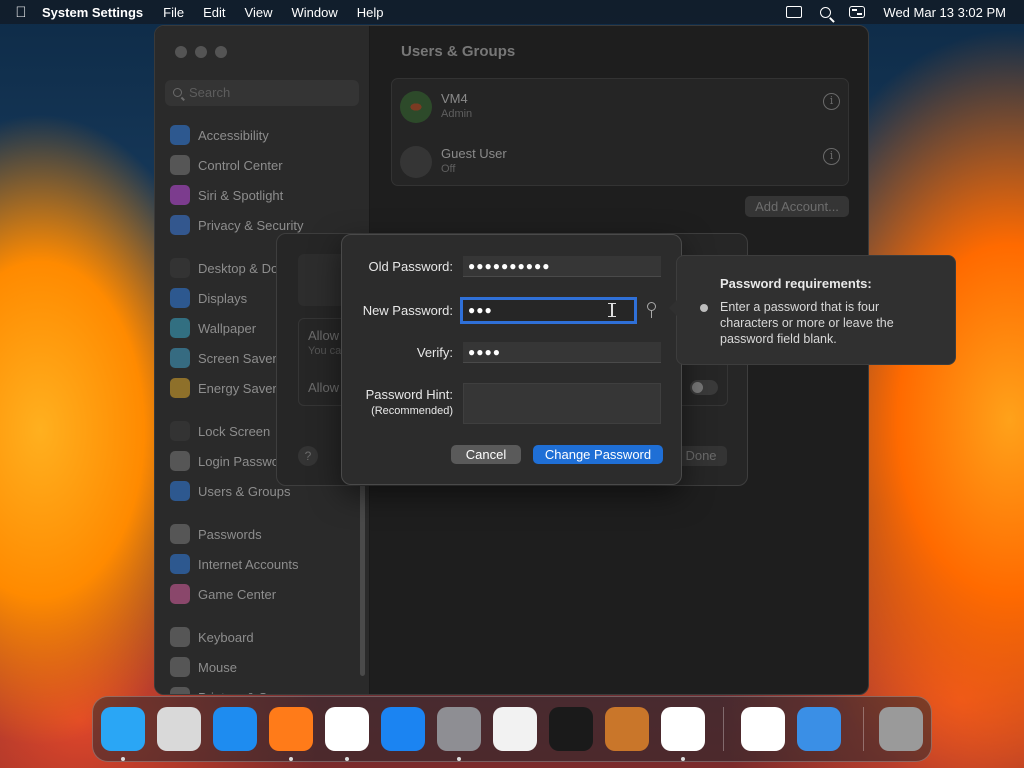  I want to click on dock-separator, so click(723, 729).